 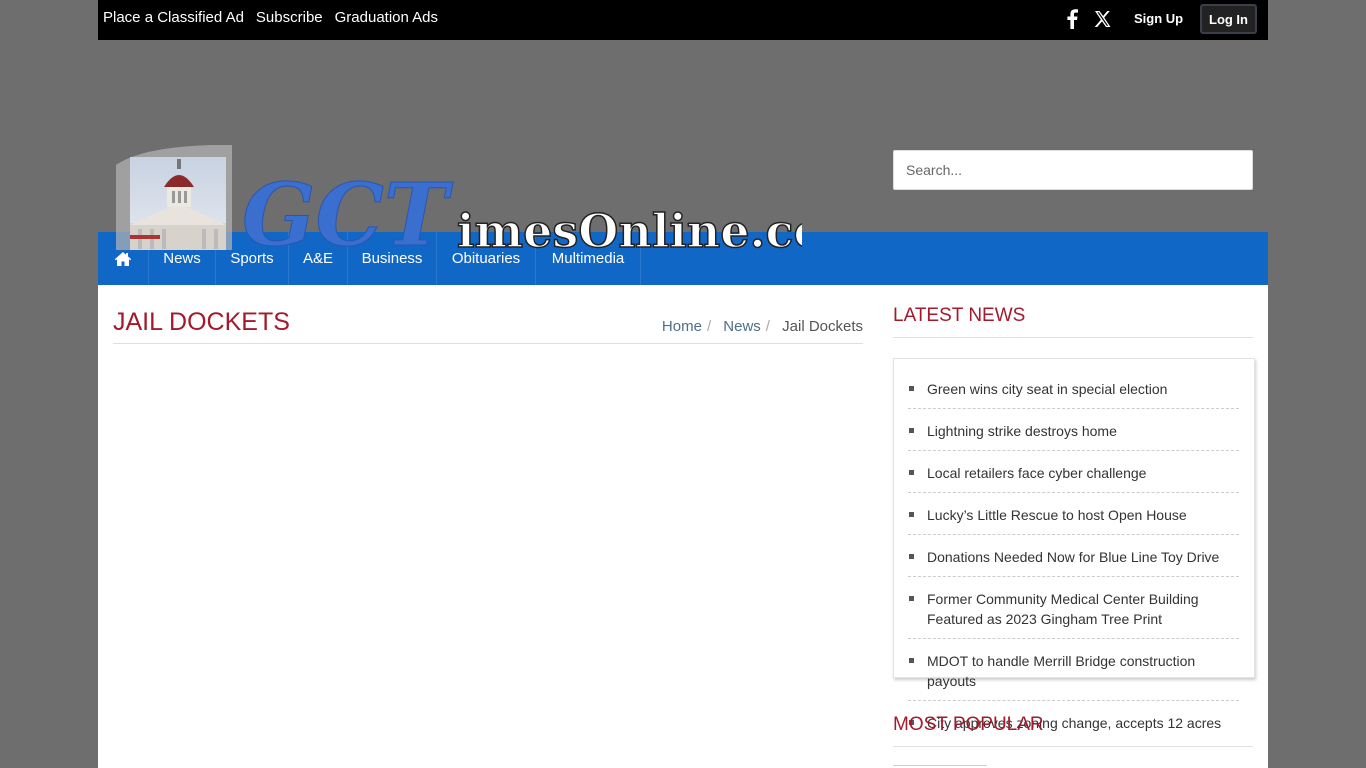 What do you see at coordinates (1073, 170) in the screenshot?
I see `search-input` at bounding box center [1073, 170].